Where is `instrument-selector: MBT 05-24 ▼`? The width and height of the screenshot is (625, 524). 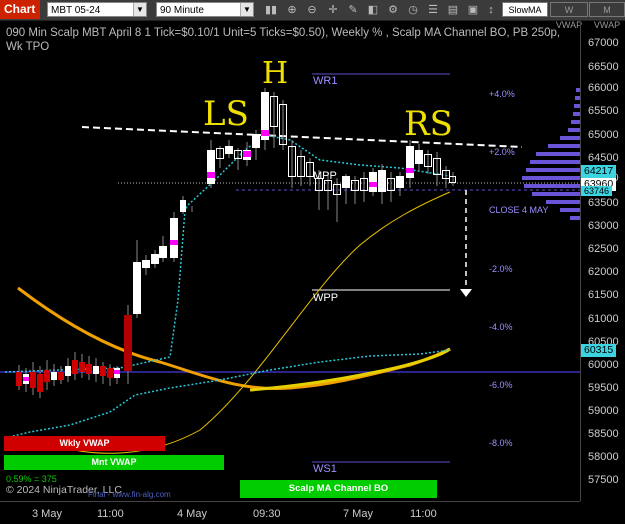 instrument-selector: MBT 05-24 ▼ is located at coordinates (97, 9).